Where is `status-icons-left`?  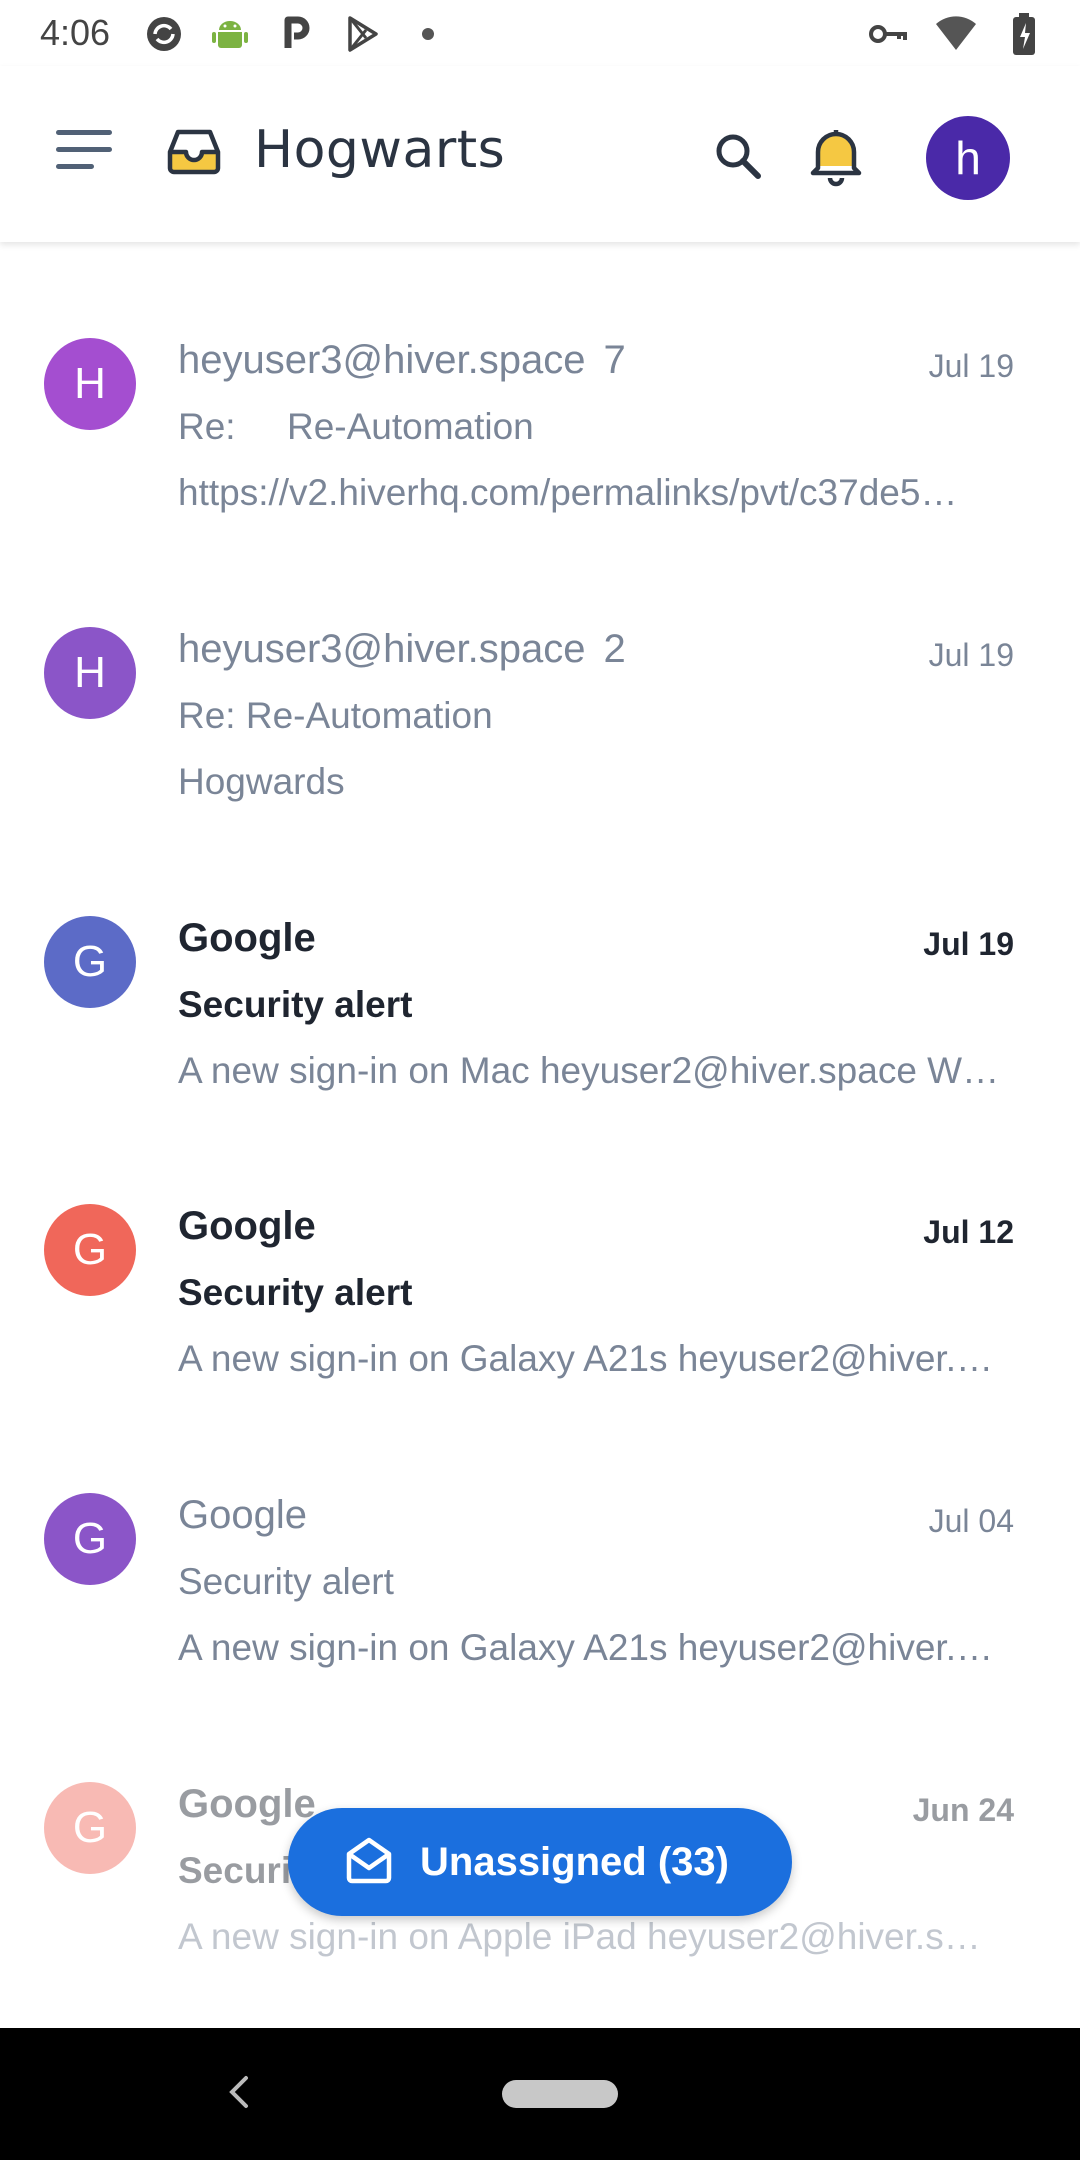
status-icons-left is located at coordinates (296, 34).